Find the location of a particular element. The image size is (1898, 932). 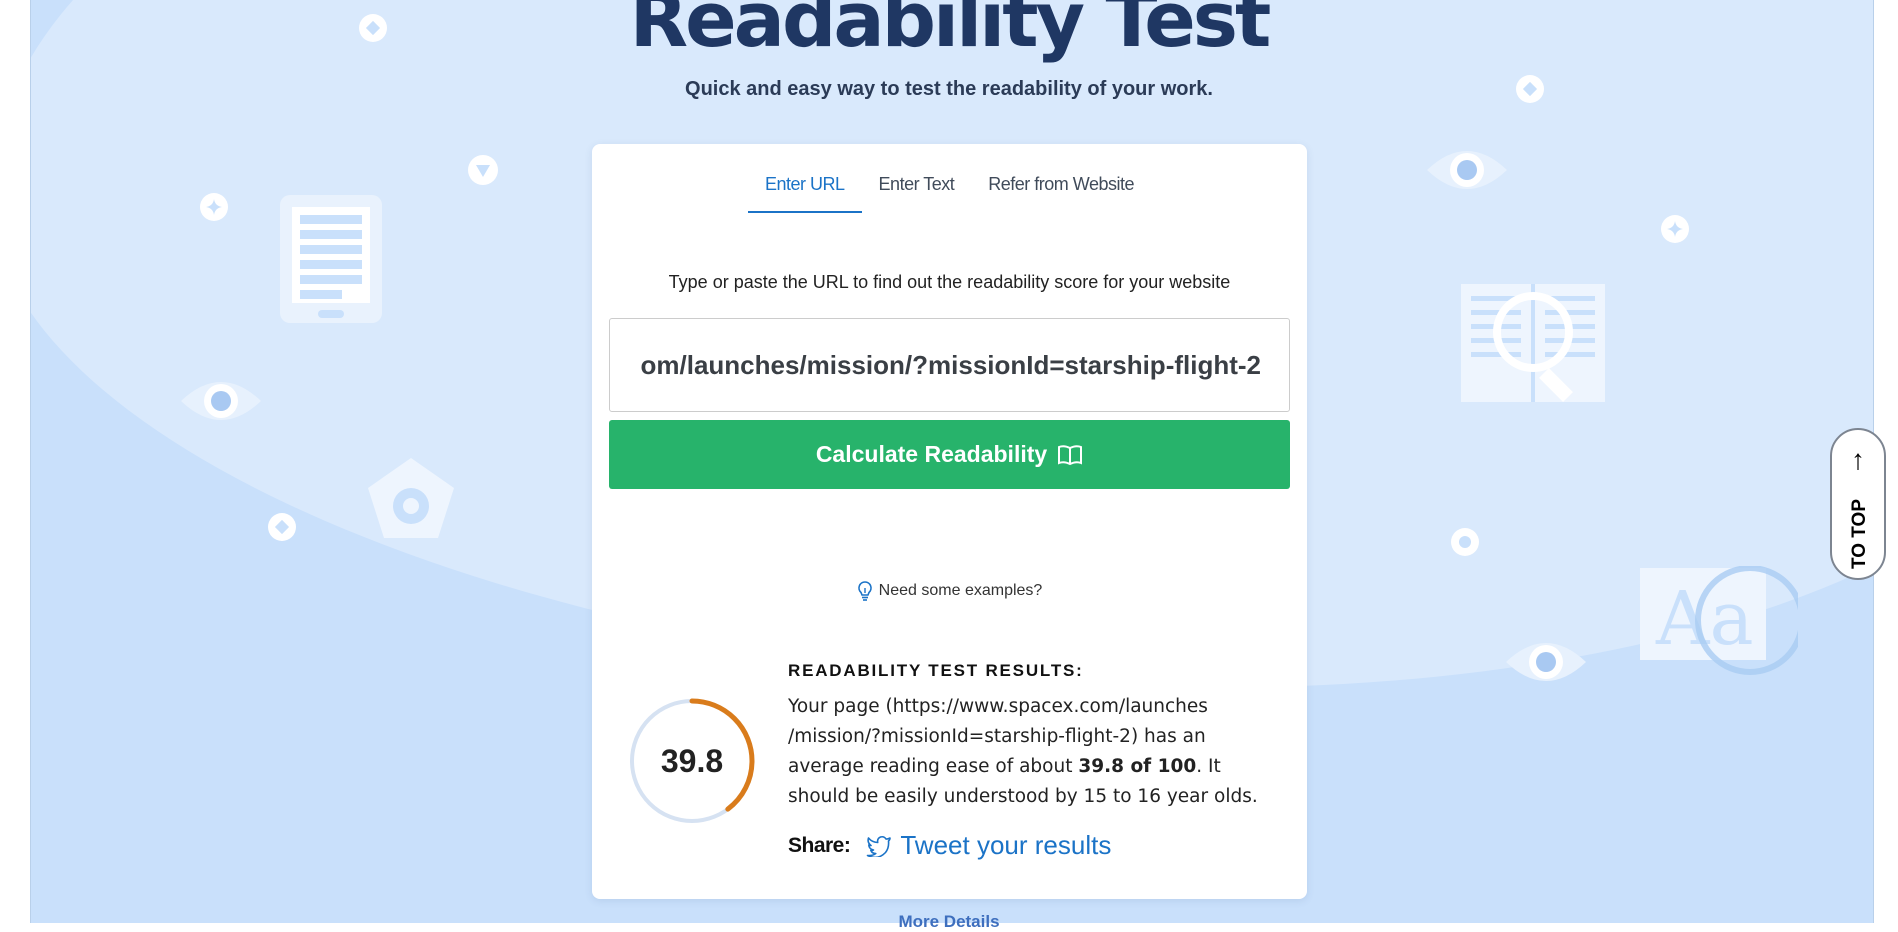

tablet-document-icon is located at coordinates (331, 259).